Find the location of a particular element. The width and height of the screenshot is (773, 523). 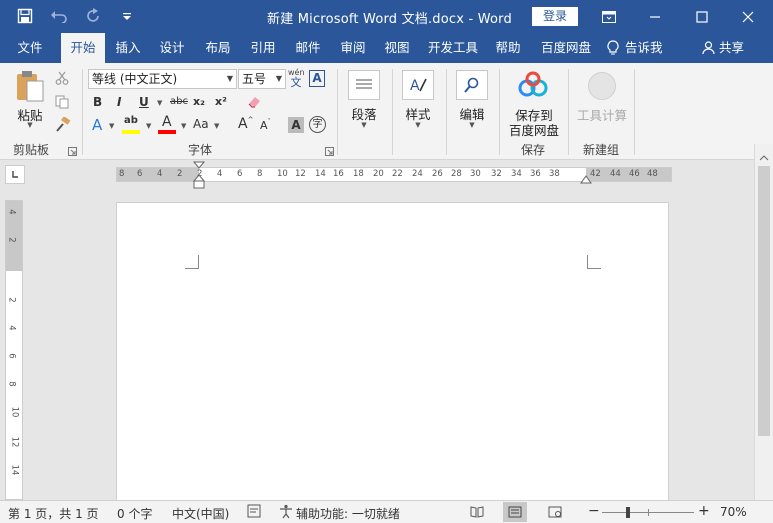

change-case-dropdown-icon: ▼ is located at coordinates (216, 126).